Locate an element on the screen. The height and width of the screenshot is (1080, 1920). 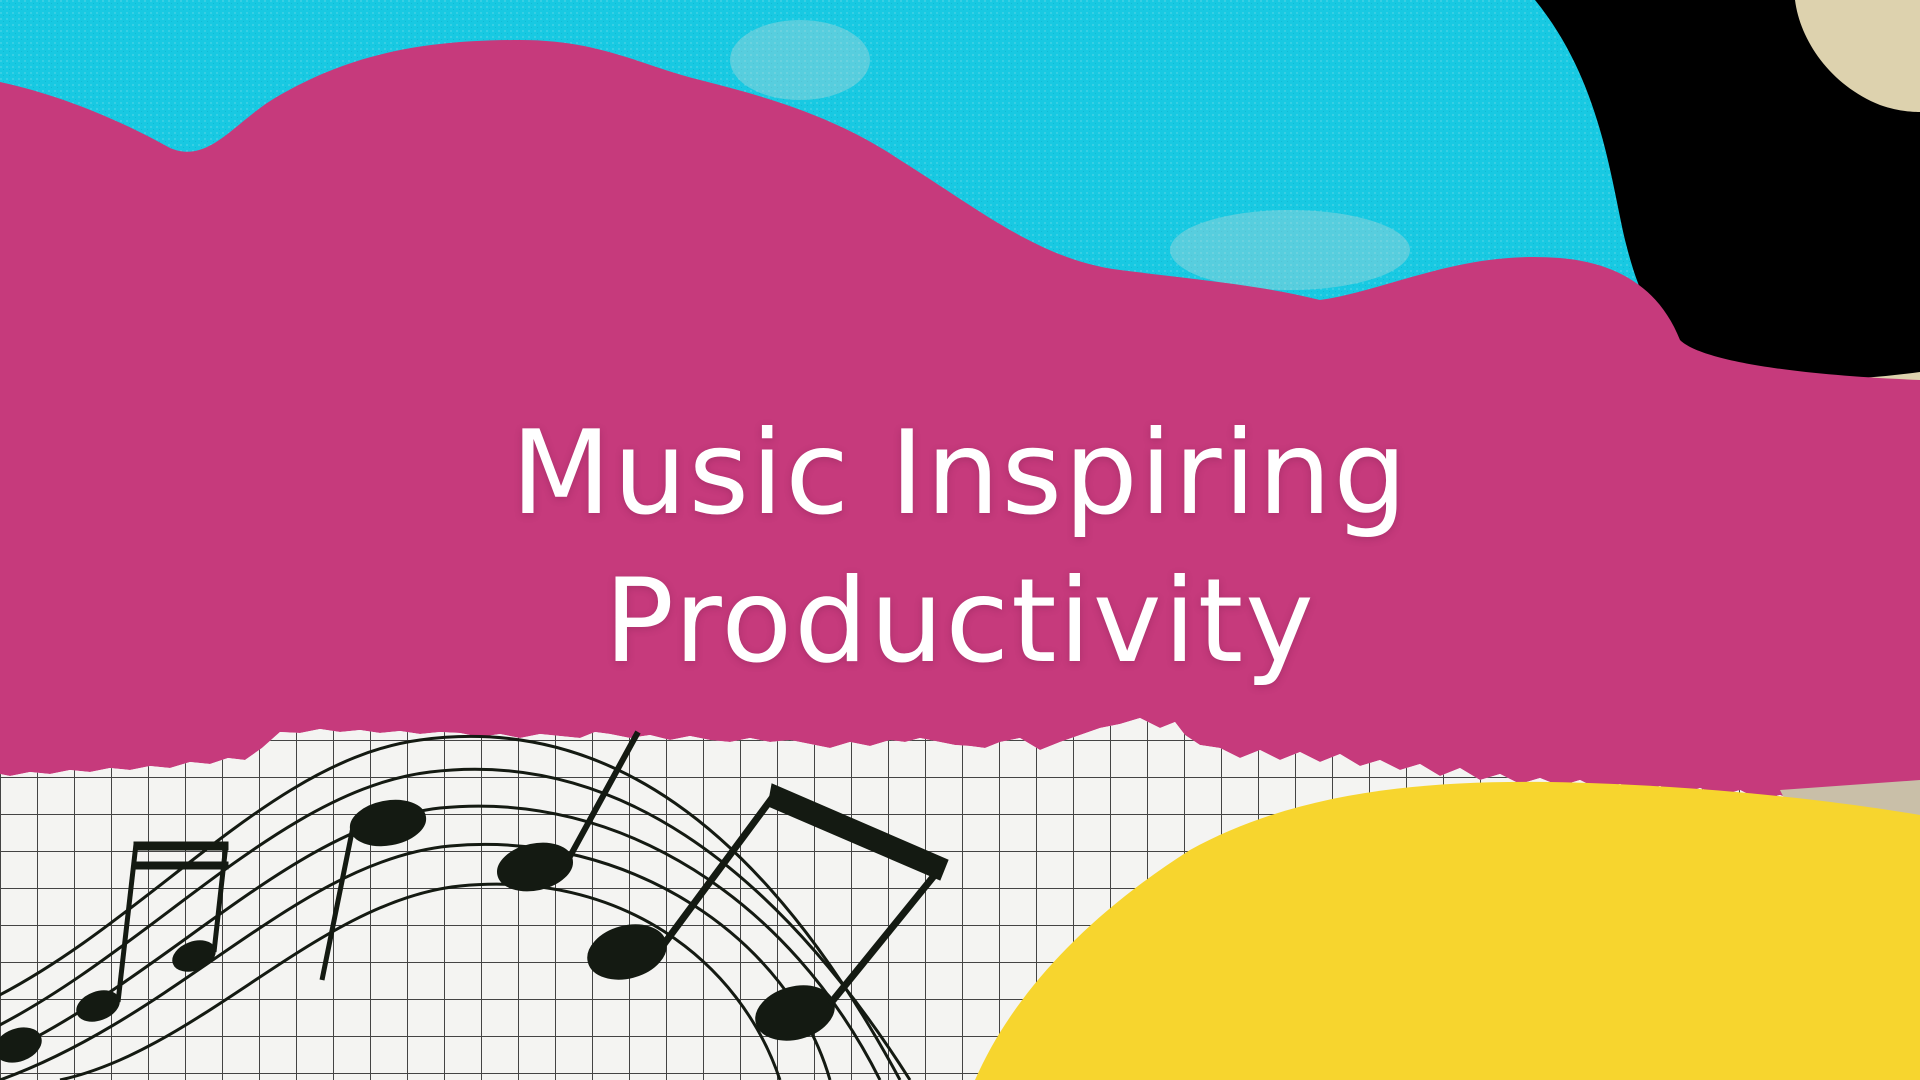
title-line-2: Productivity is located at coordinates (960, 621).